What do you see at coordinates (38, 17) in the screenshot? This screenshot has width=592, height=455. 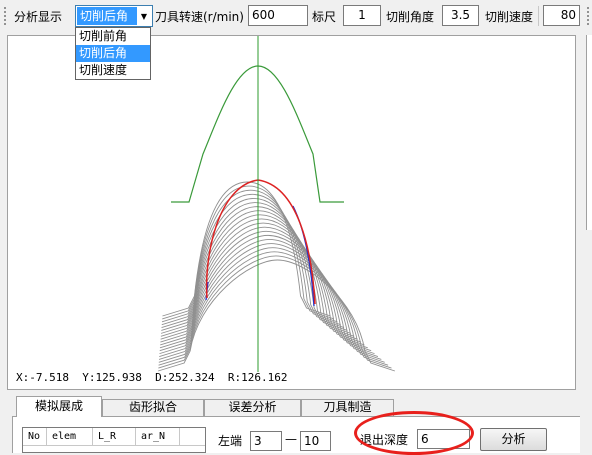 I see `analysis-display-label: 分析显示` at bounding box center [38, 17].